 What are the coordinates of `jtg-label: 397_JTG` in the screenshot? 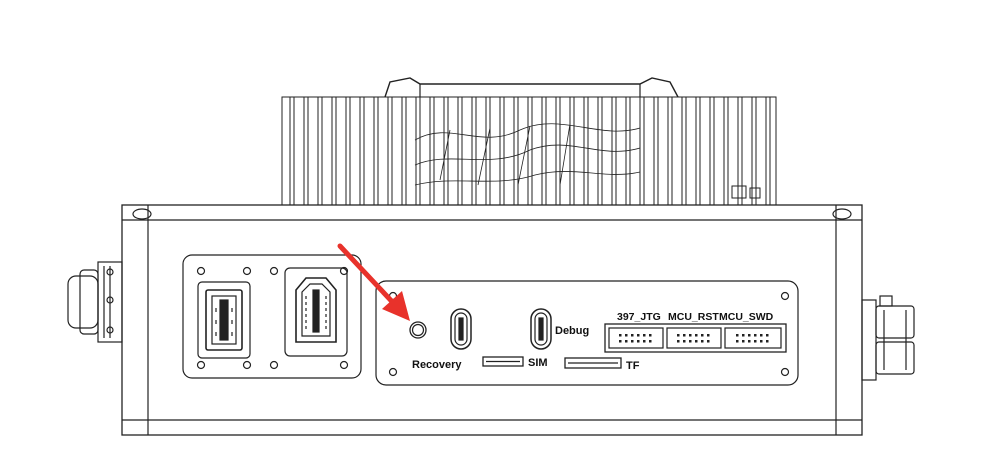 It's located at (639, 317).